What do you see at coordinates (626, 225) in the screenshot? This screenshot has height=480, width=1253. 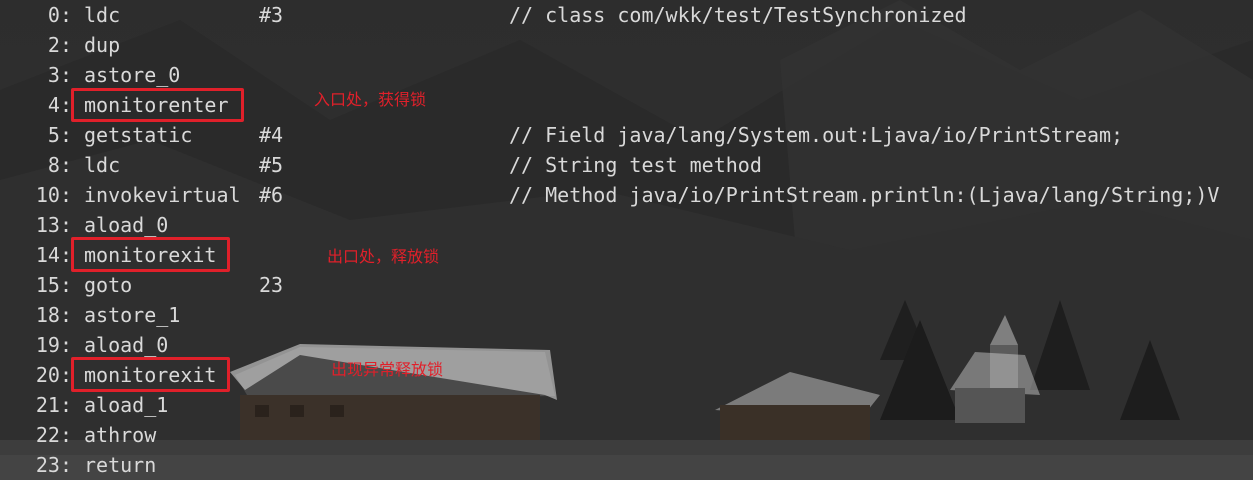 I see `bytecode-line: 13: aload_0` at bounding box center [626, 225].